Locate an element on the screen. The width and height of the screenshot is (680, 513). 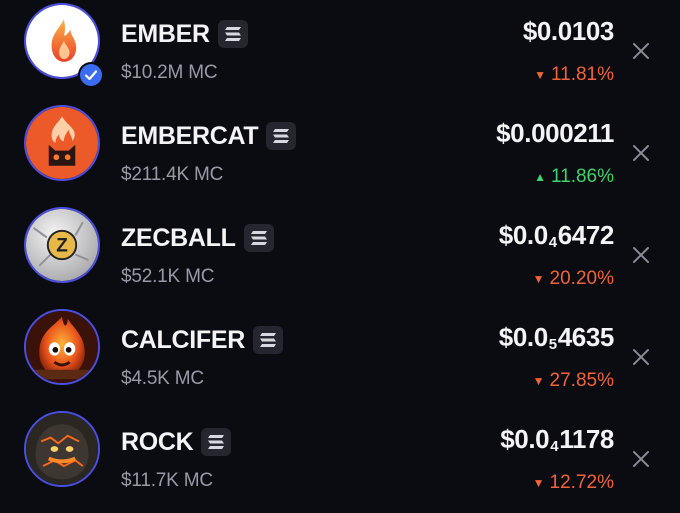
token-name: CALCIFER is located at coordinates (183, 339).